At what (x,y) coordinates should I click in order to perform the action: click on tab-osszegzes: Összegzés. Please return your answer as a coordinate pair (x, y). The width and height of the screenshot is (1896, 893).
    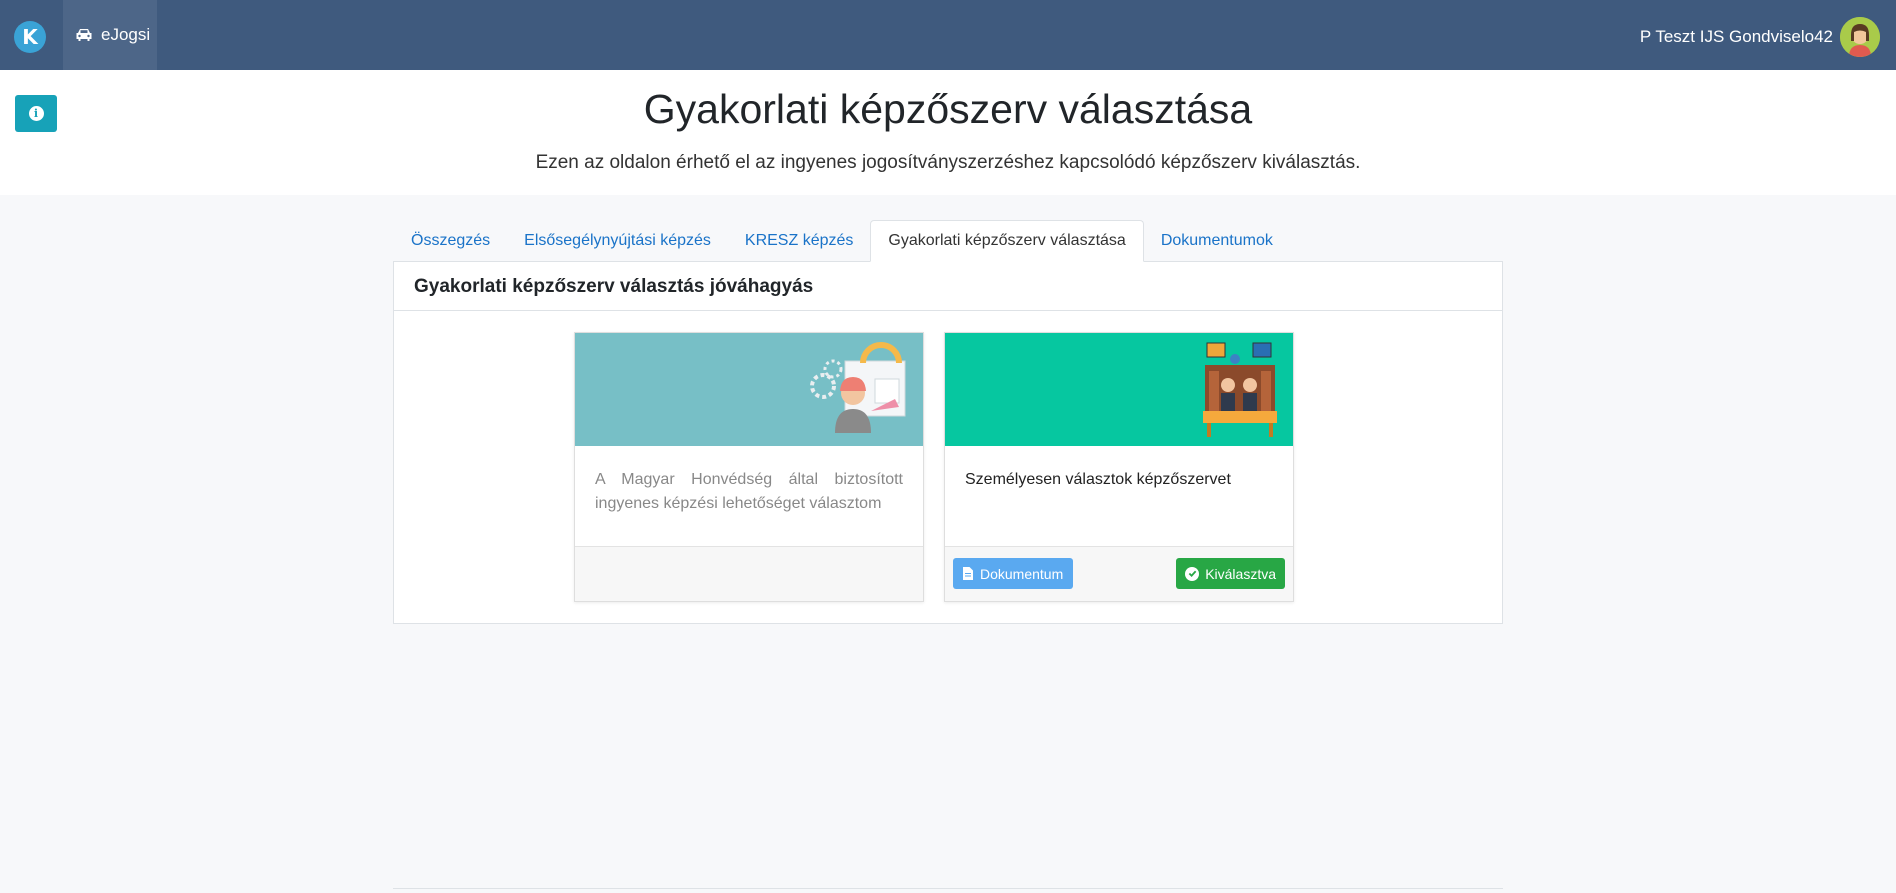
    Looking at the image, I should click on (450, 241).